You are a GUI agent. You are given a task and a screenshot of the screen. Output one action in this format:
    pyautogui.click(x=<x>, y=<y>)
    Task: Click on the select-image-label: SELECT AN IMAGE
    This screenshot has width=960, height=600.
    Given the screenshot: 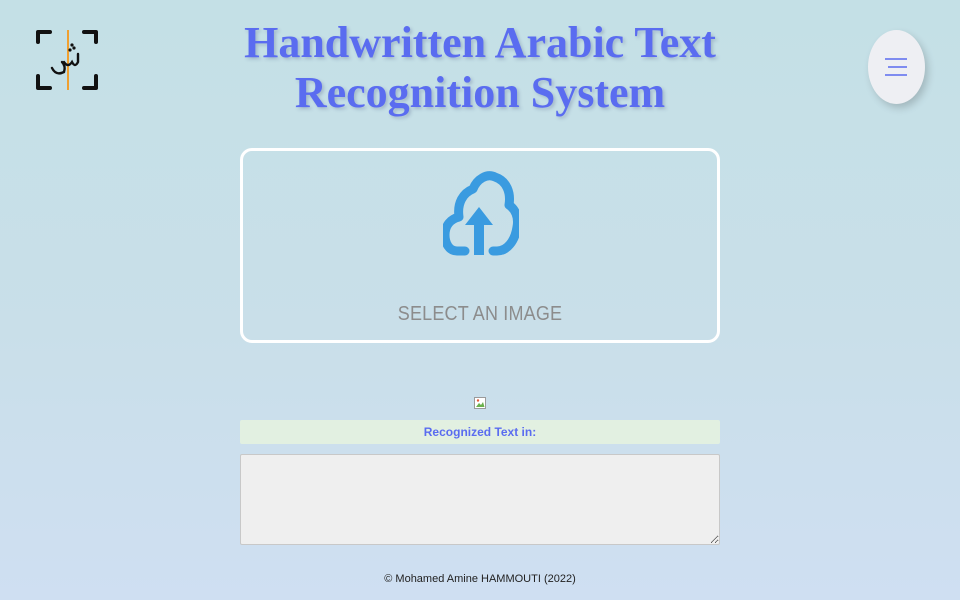 What is the action you would take?
    pyautogui.click(x=480, y=314)
    